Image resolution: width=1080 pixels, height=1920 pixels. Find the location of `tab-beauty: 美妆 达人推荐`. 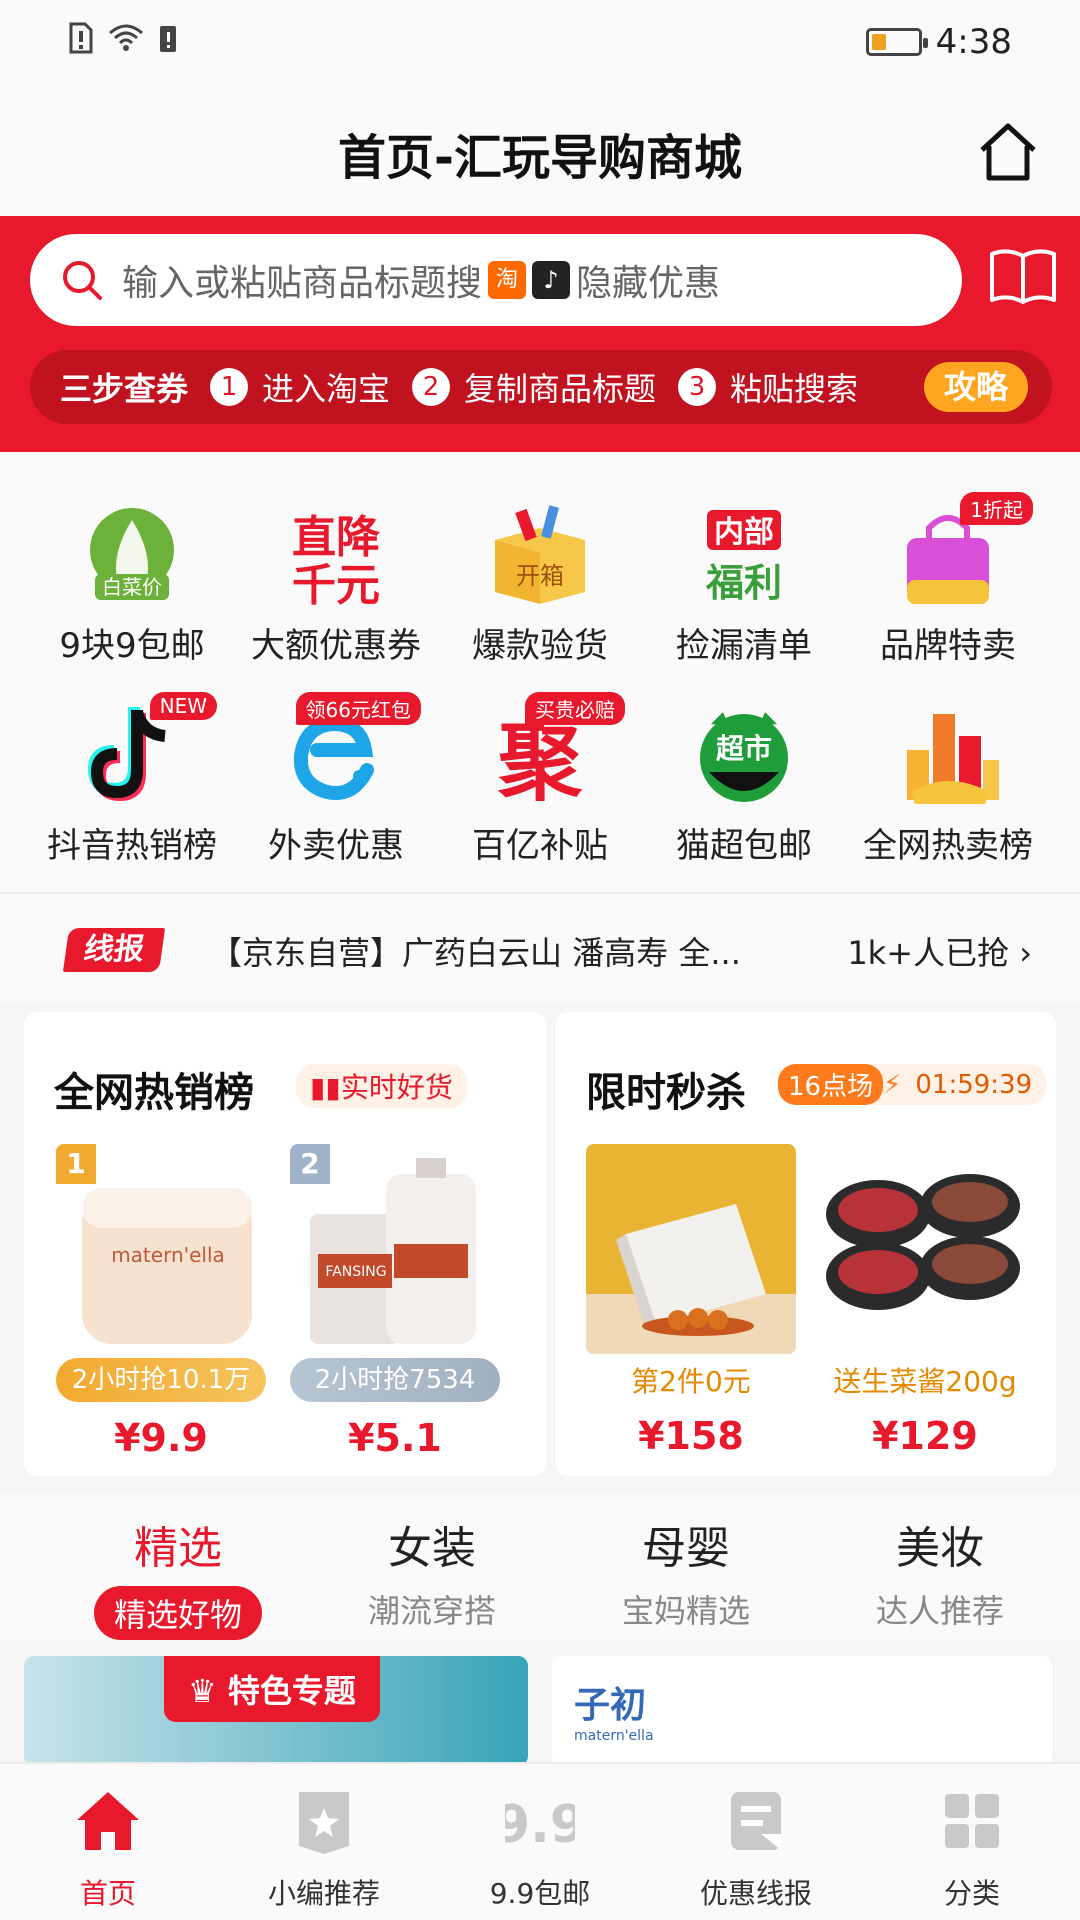

tab-beauty: 美妆 达人推荐 is located at coordinates (940, 1572).